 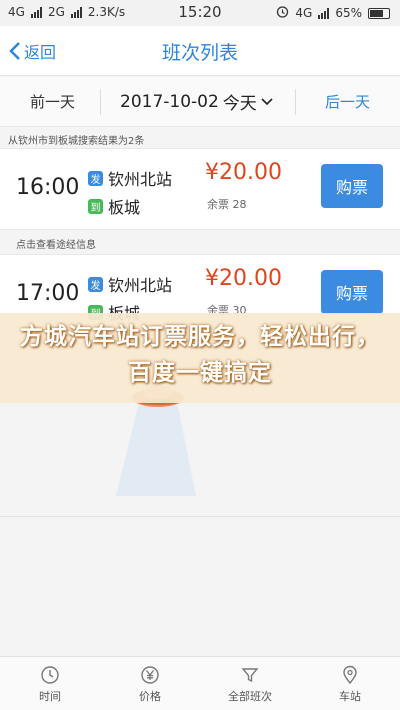 I want to click on result-summary: 从钦州市到板城搜索结果为2条, so click(x=76, y=141).